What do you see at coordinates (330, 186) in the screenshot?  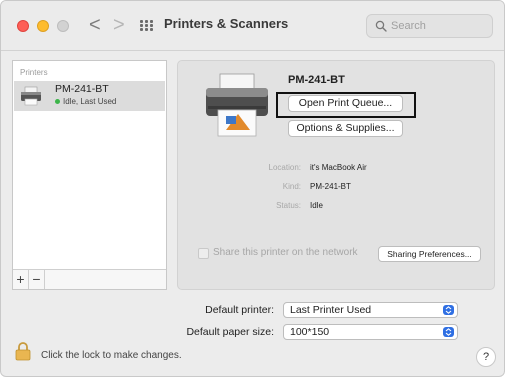 I see `kind-value: PM-241-BT` at bounding box center [330, 186].